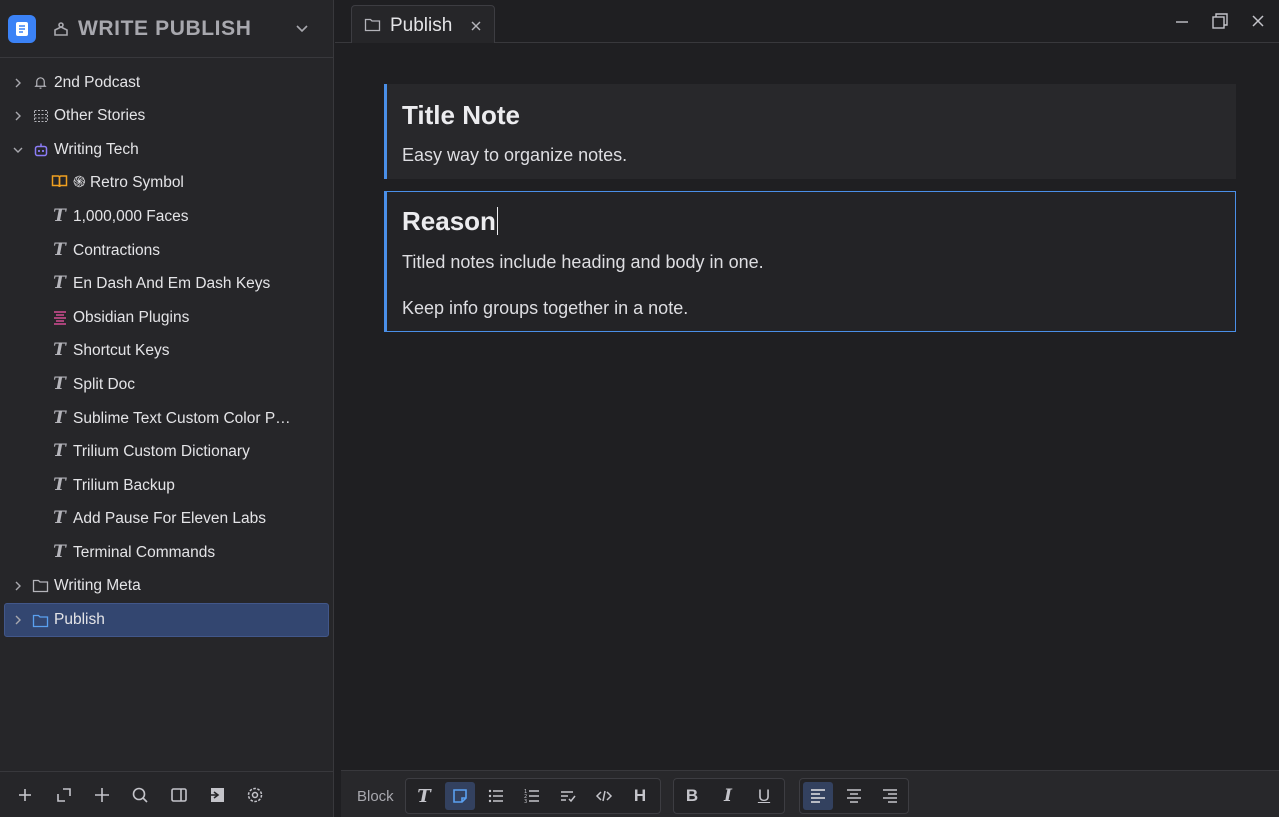 This screenshot has width=1279, height=817. Describe the element at coordinates (131, 317) in the screenshot. I see `tree-item-label: Obsidian Plugins` at that location.